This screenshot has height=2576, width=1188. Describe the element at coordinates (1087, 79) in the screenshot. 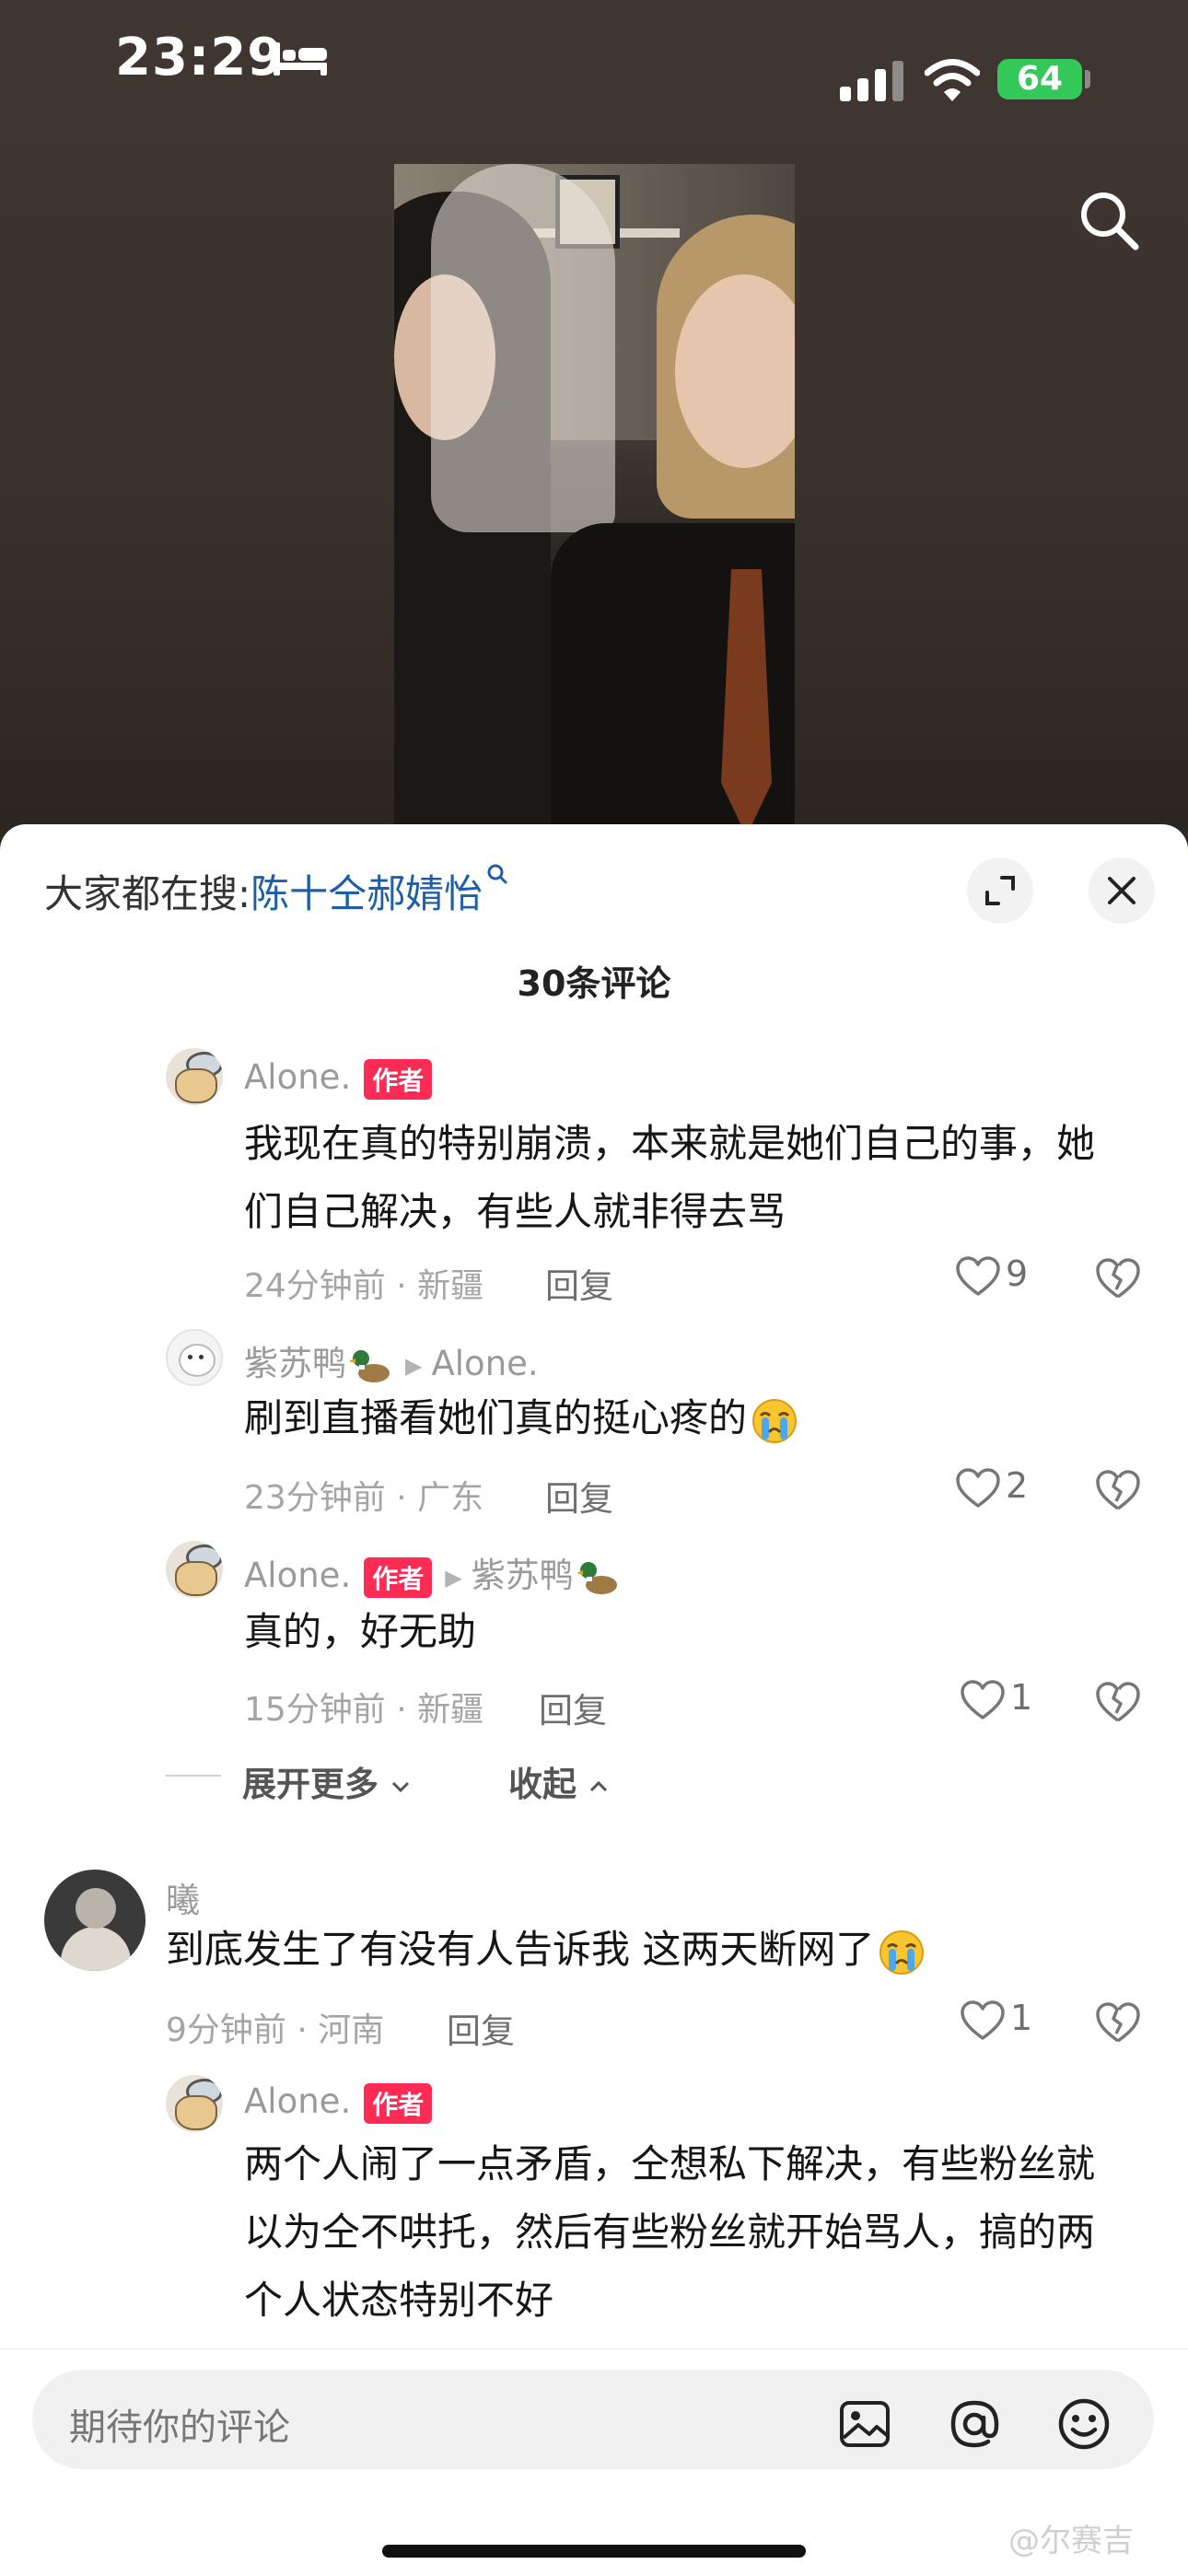

I see `battery-cap` at that location.